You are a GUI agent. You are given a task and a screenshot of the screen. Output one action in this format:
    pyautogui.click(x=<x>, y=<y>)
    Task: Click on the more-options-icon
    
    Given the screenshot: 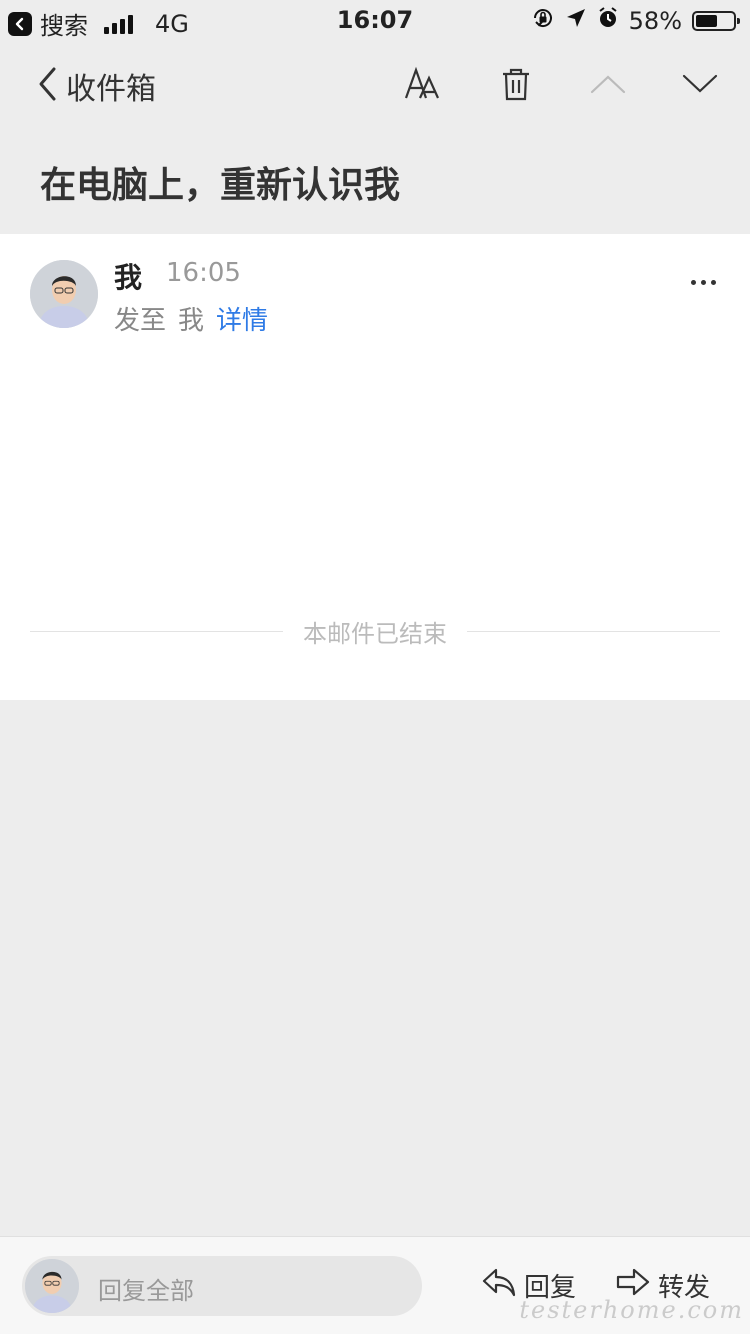 What is the action you would take?
    pyautogui.click(x=703, y=282)
    